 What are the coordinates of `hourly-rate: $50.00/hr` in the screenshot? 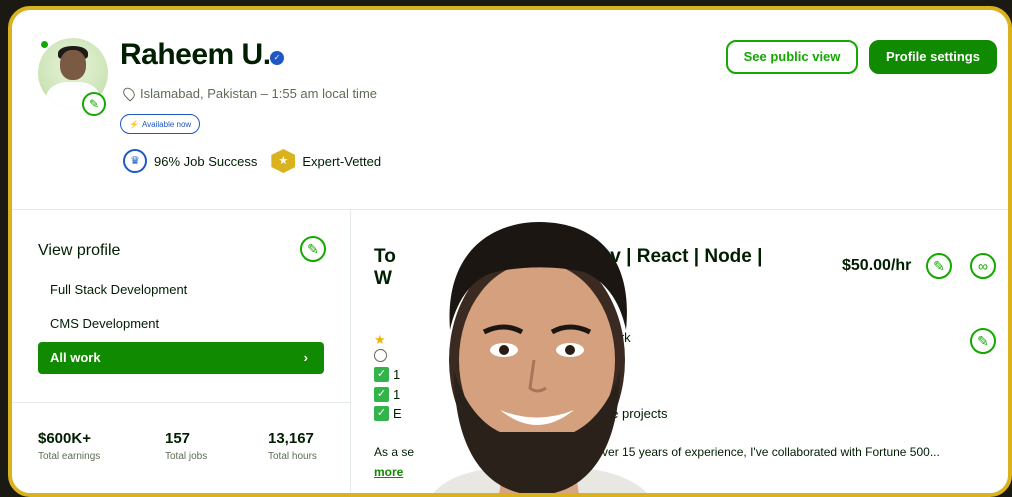 It's located at (877, 265).